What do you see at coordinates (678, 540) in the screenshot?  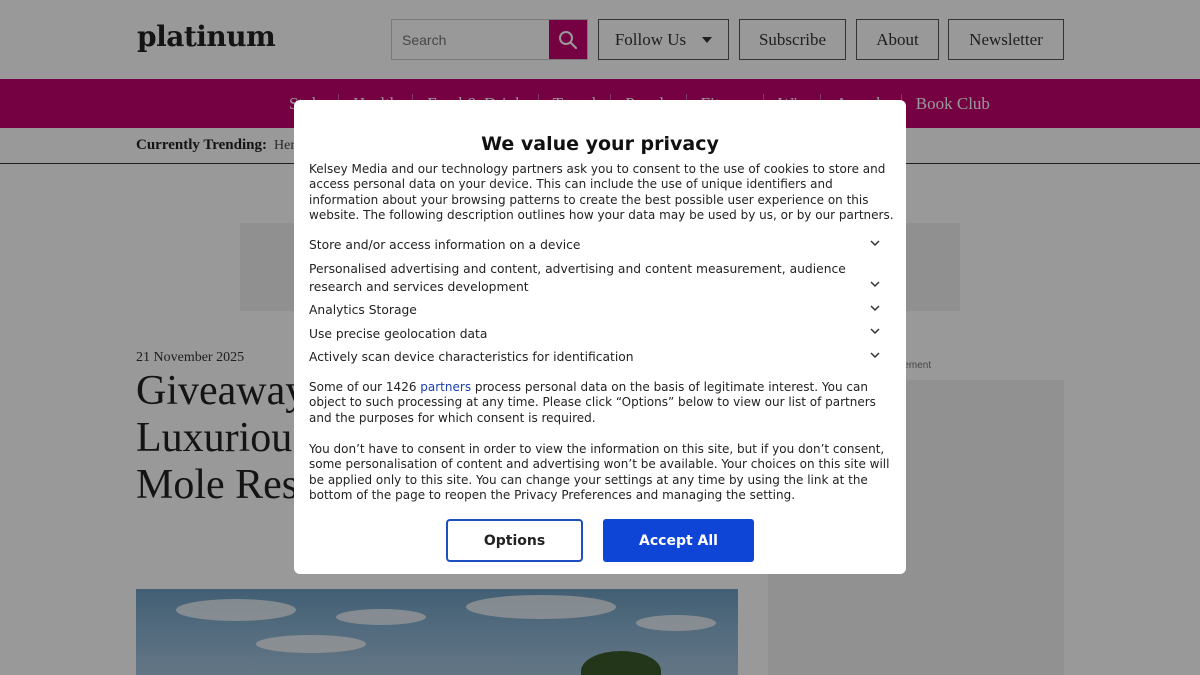 I see `accept-all-button: Accept All` at bounding box center [678, 540].